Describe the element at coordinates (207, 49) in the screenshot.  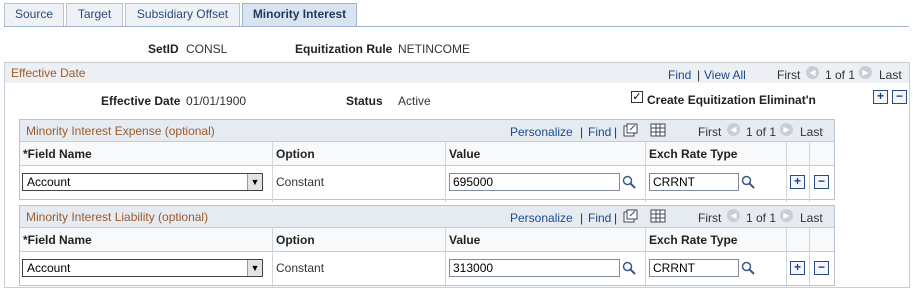
I see `setid-value: CONSL` at that location.